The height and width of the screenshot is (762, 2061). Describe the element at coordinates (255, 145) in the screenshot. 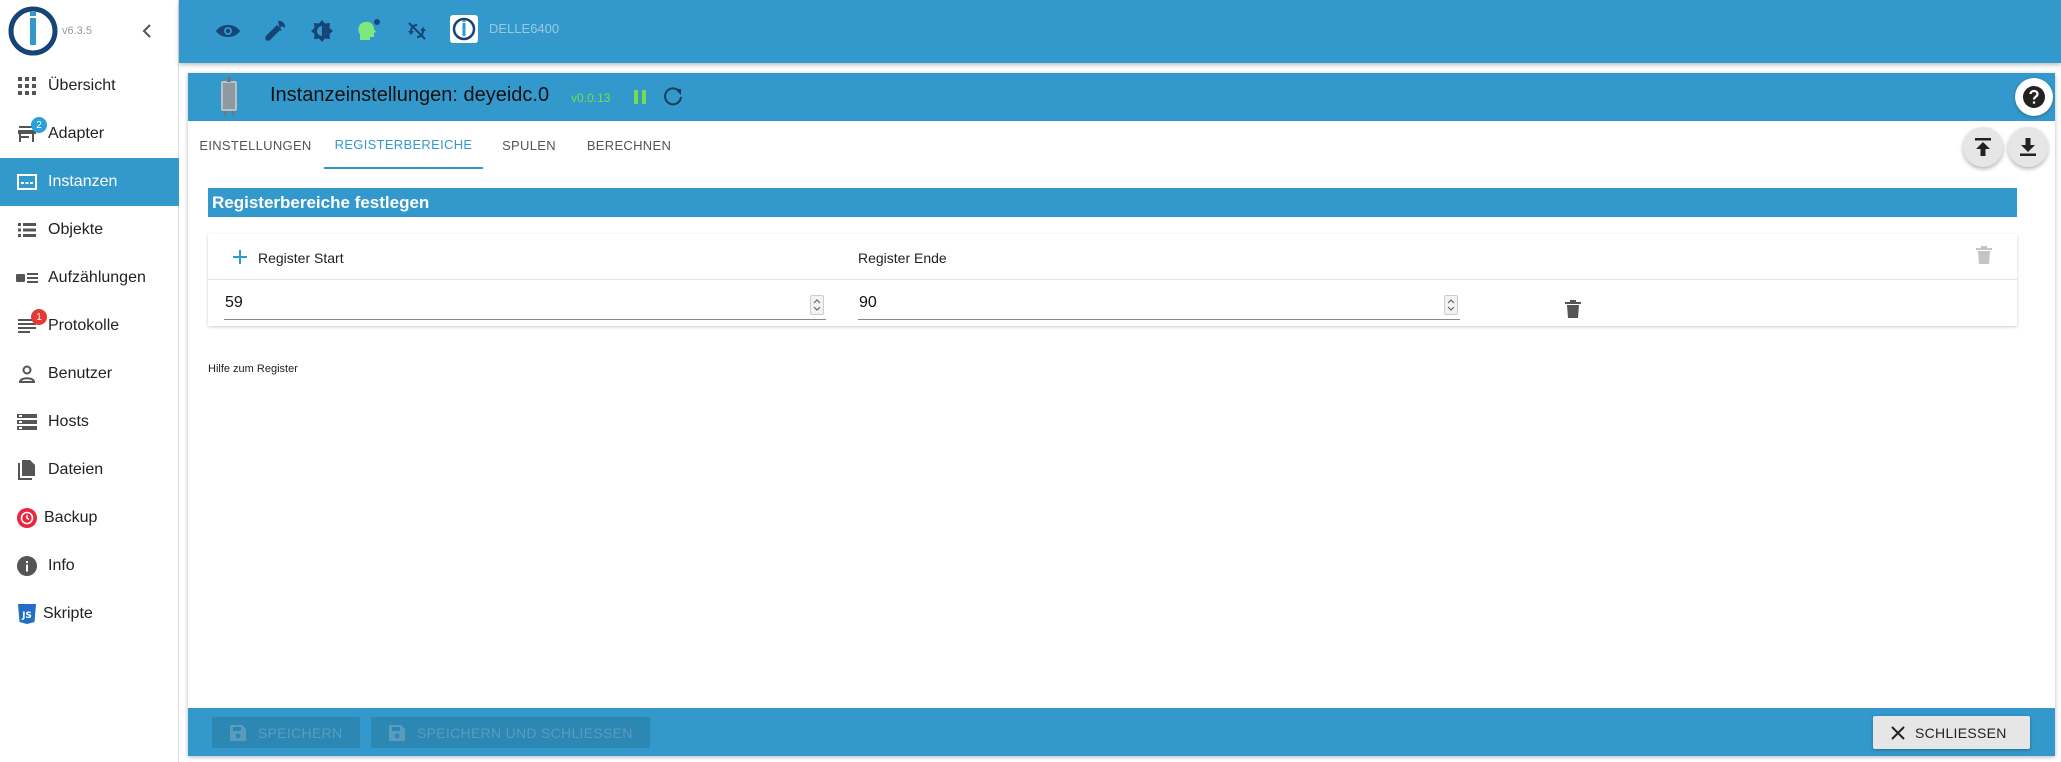

I see `tab-einstellungen: EINSTELLUNGEN` at that location.